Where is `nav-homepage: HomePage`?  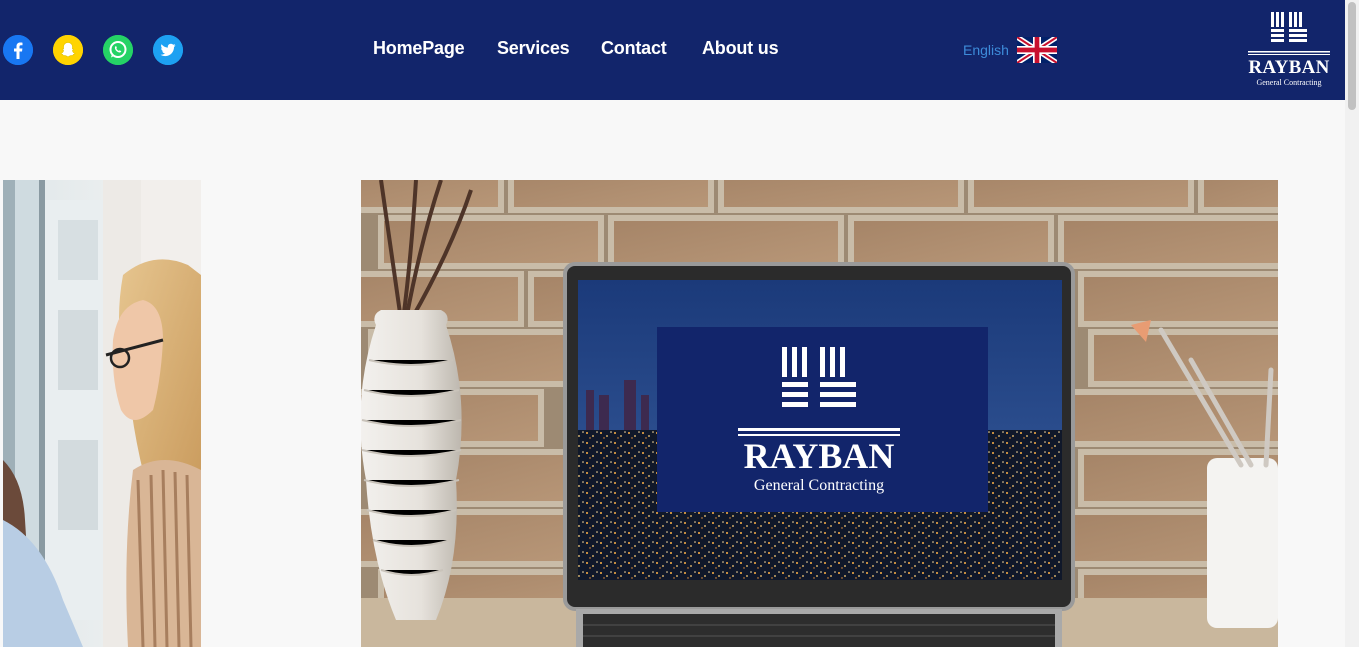
nav-homepage: HomePage is located at coordinates (419, 48).